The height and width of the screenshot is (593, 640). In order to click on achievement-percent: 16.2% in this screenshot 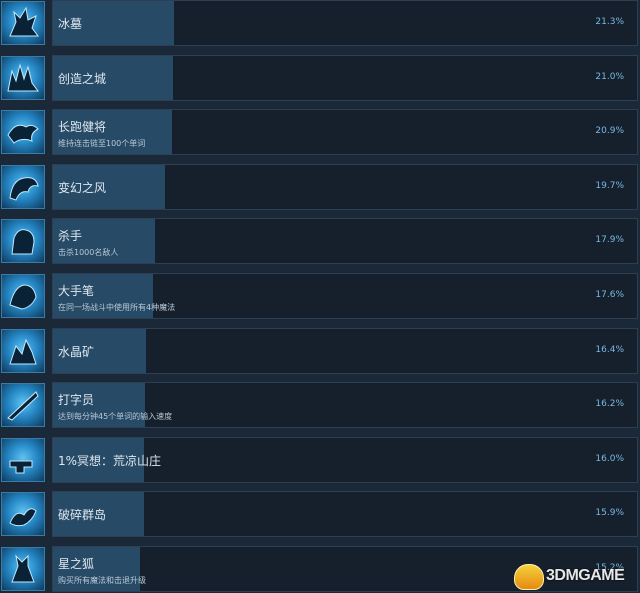, I will do `click(609, 404)`.